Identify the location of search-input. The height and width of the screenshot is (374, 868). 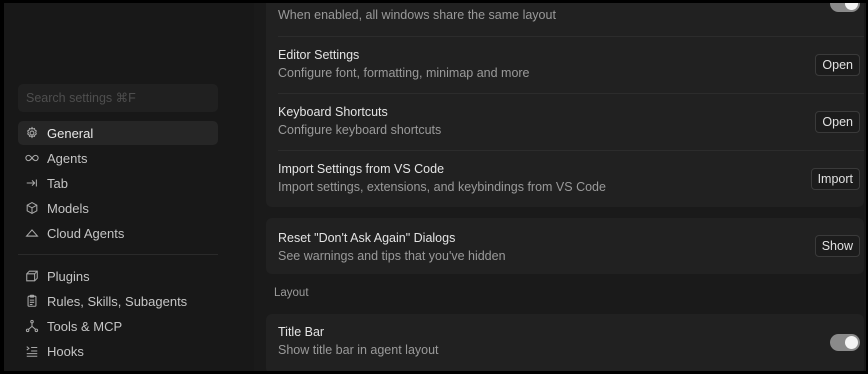
(118, 98).